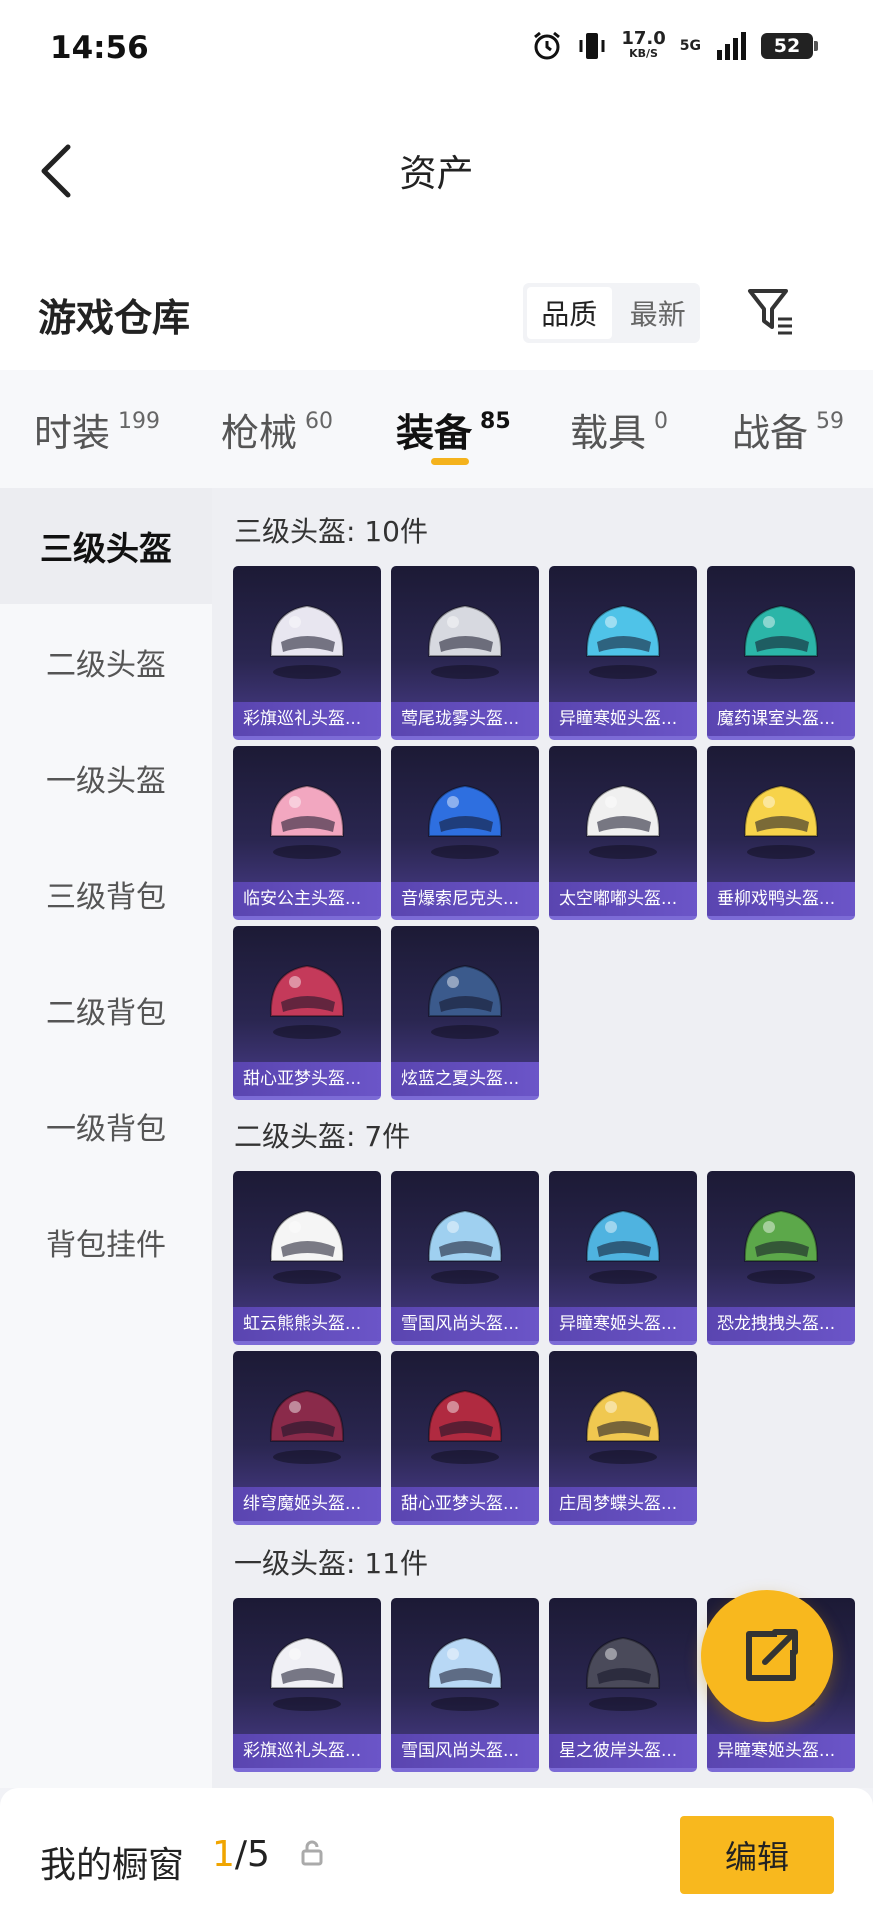 The width and height of the screenshot is (873, 1920). Describe the element at coordinates (331, 1563) in the screenshot. I see `section-title-level1-helmet: 一级头盔: 11件` at that location.